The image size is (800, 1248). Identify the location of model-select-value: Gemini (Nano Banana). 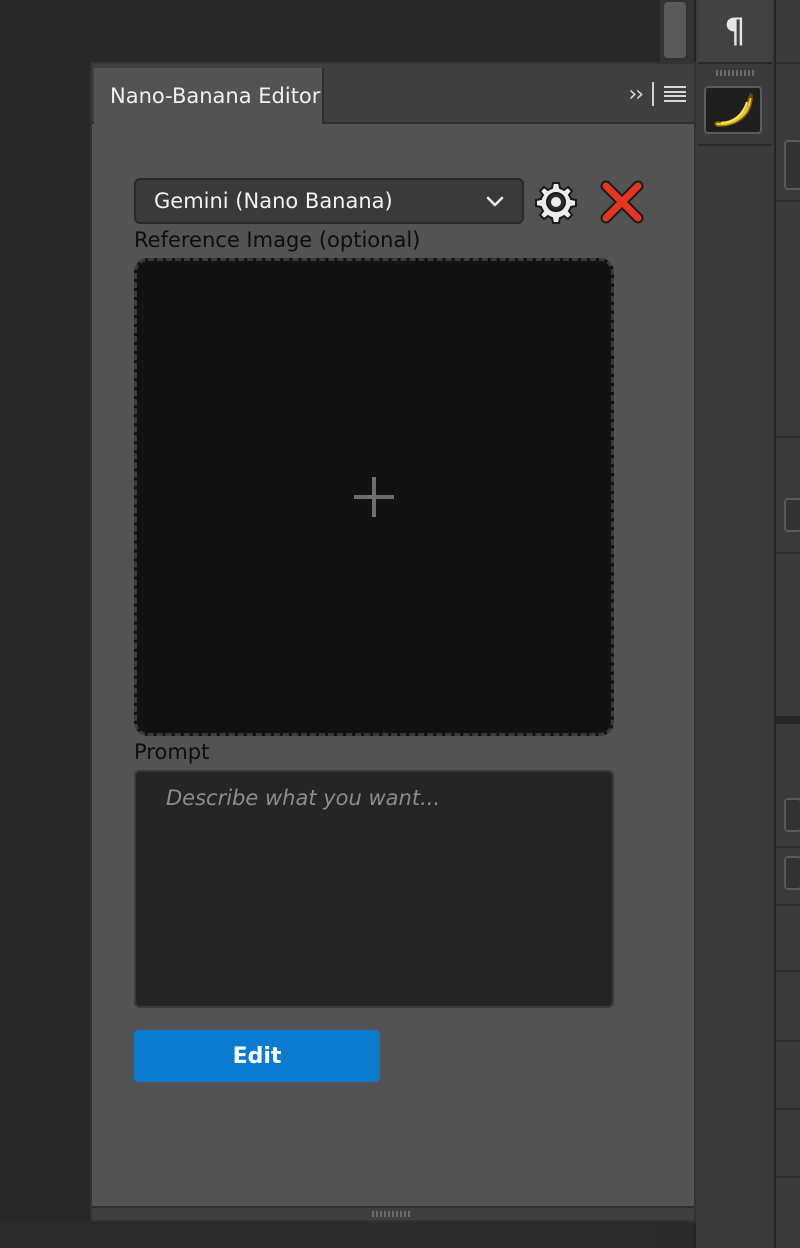
(273, 201).